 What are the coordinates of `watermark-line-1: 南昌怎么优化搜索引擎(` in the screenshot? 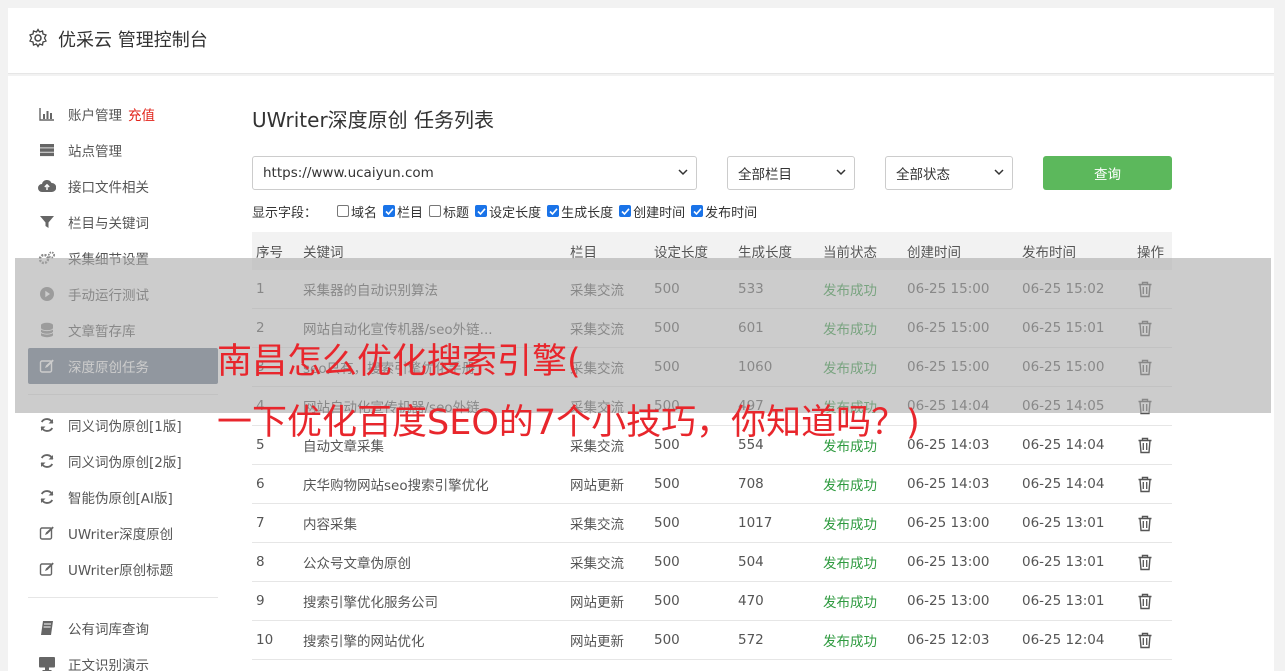 It's located at (399, 362).